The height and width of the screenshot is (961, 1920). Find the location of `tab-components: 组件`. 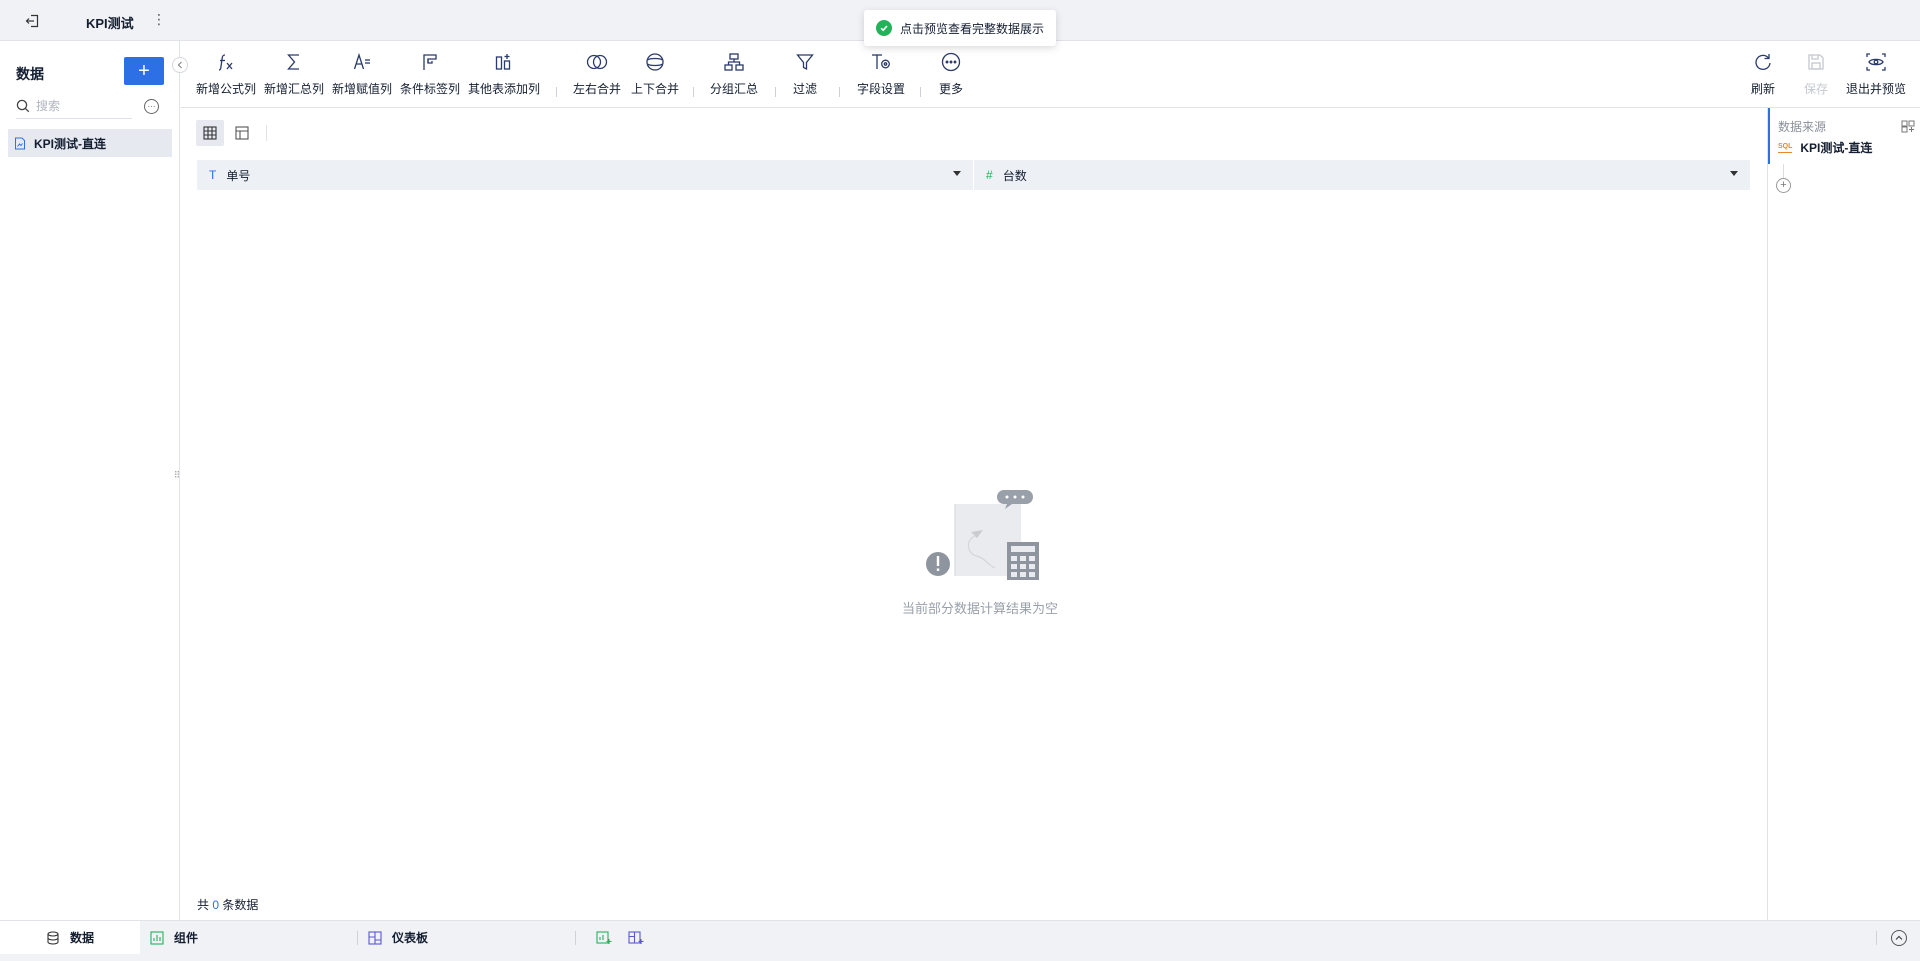

tab-components: 组件 is located at coordinates (174, 937).